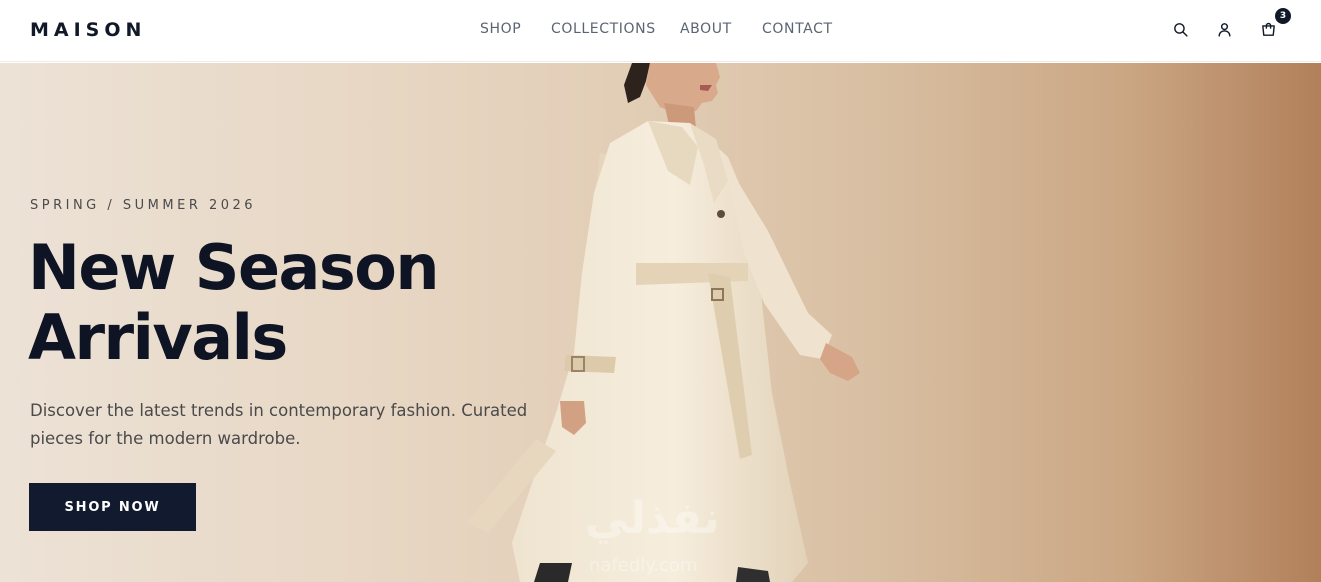 Image resolution: width=1321 pixels, height=582 pixels. I want to click on shopping-bag-icon, so click(1269, 30).